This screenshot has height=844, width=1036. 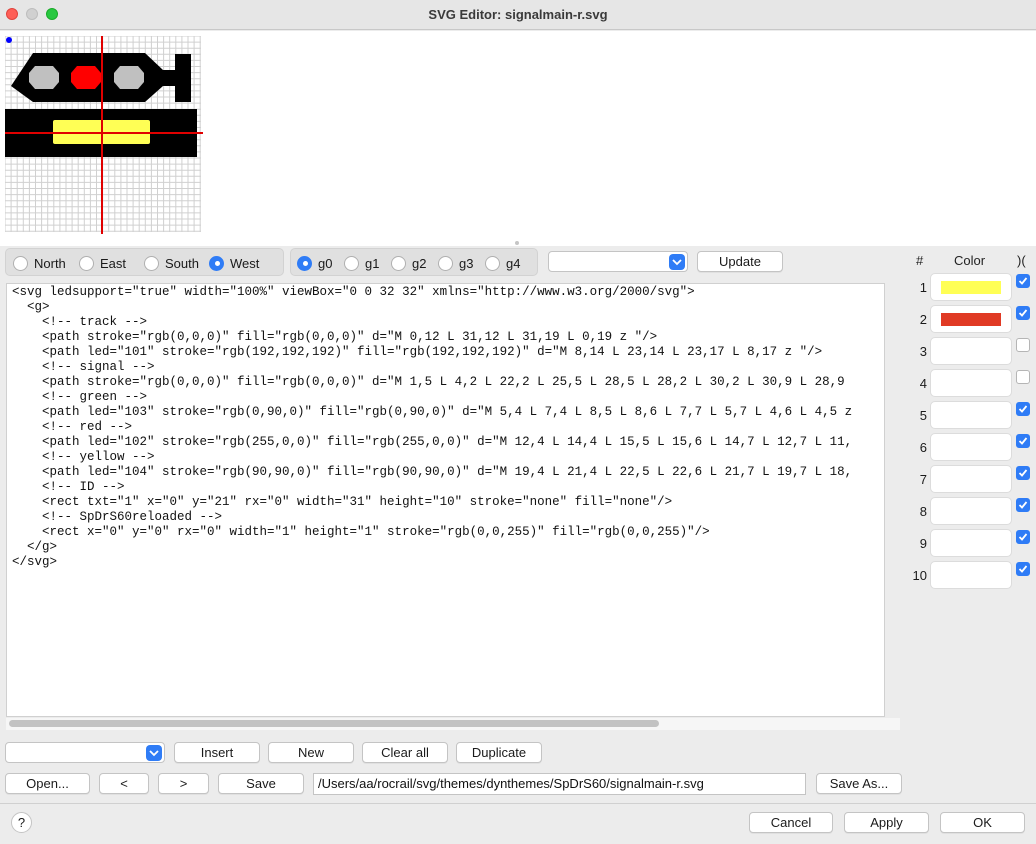 I want to click on yellow-lamp, so click(x=129, y=77).